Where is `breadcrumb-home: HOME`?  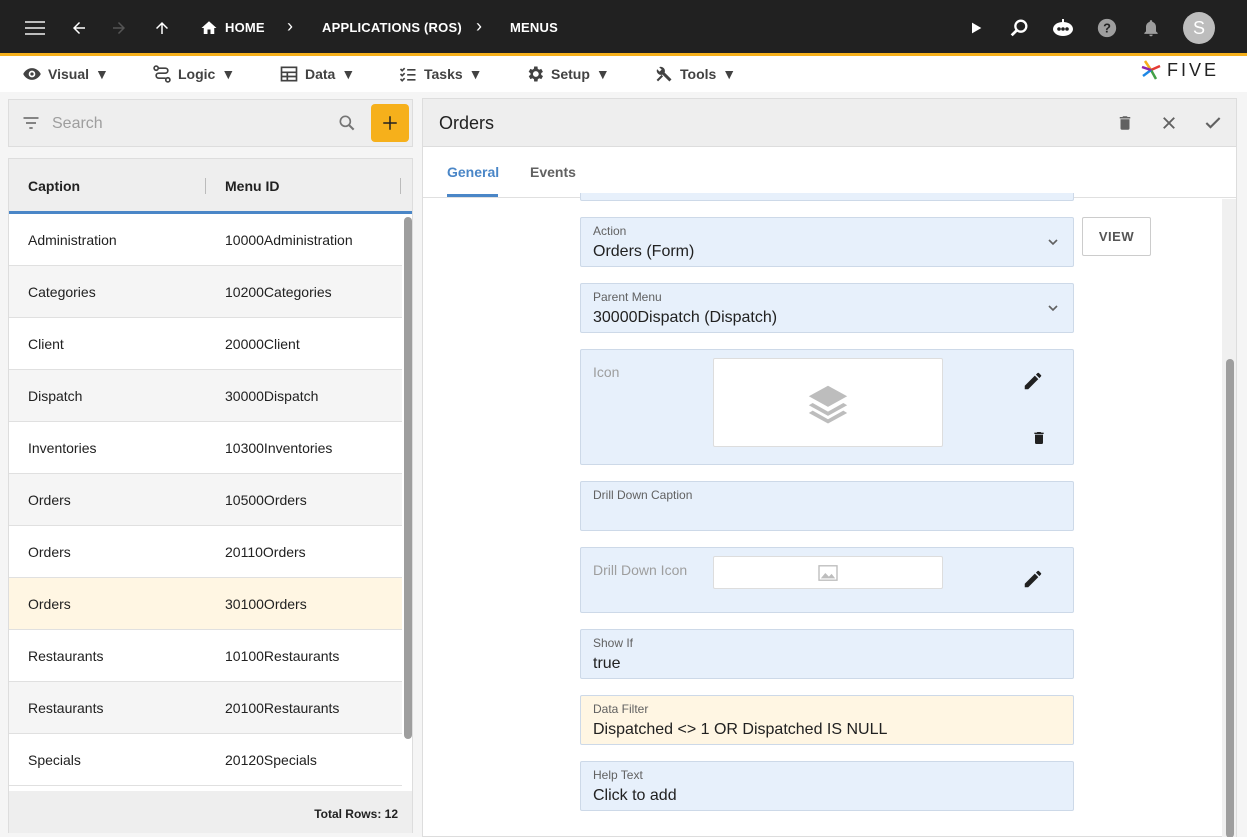 breadcrumb-home: HOME is located at coordinates (245, 27).